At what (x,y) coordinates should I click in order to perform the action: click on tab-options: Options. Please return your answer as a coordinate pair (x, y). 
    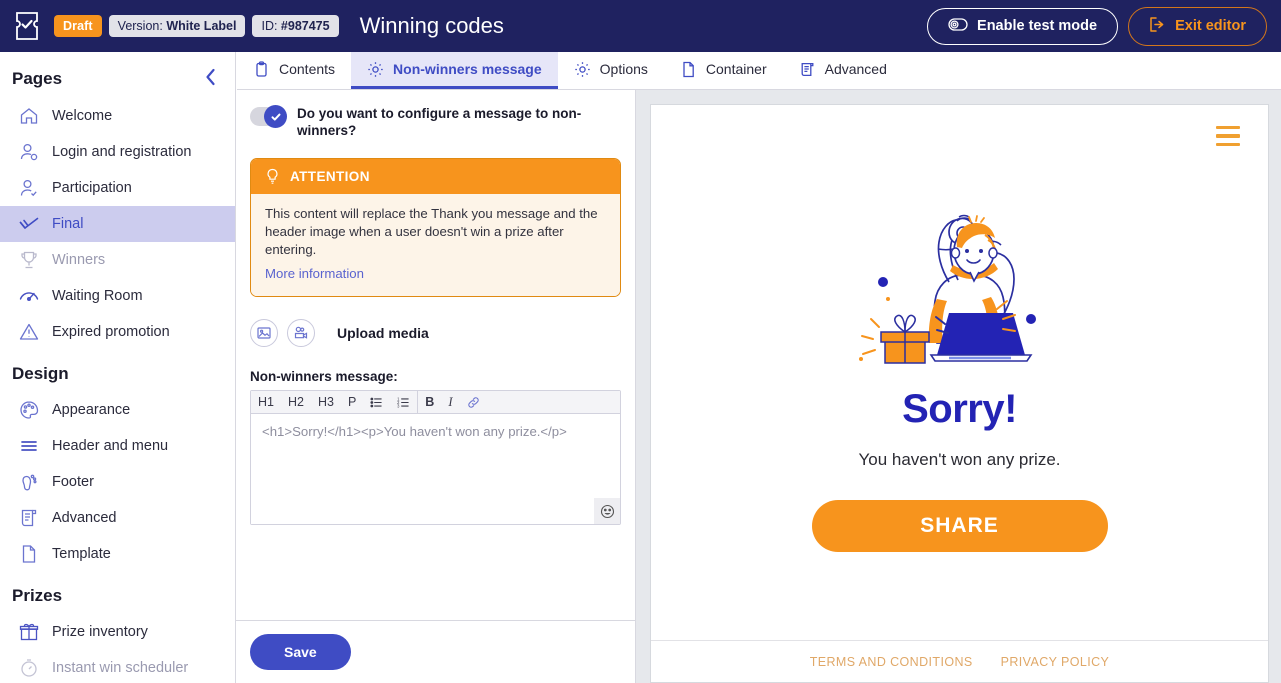
    Looking at the image, I should click on (611, 70).